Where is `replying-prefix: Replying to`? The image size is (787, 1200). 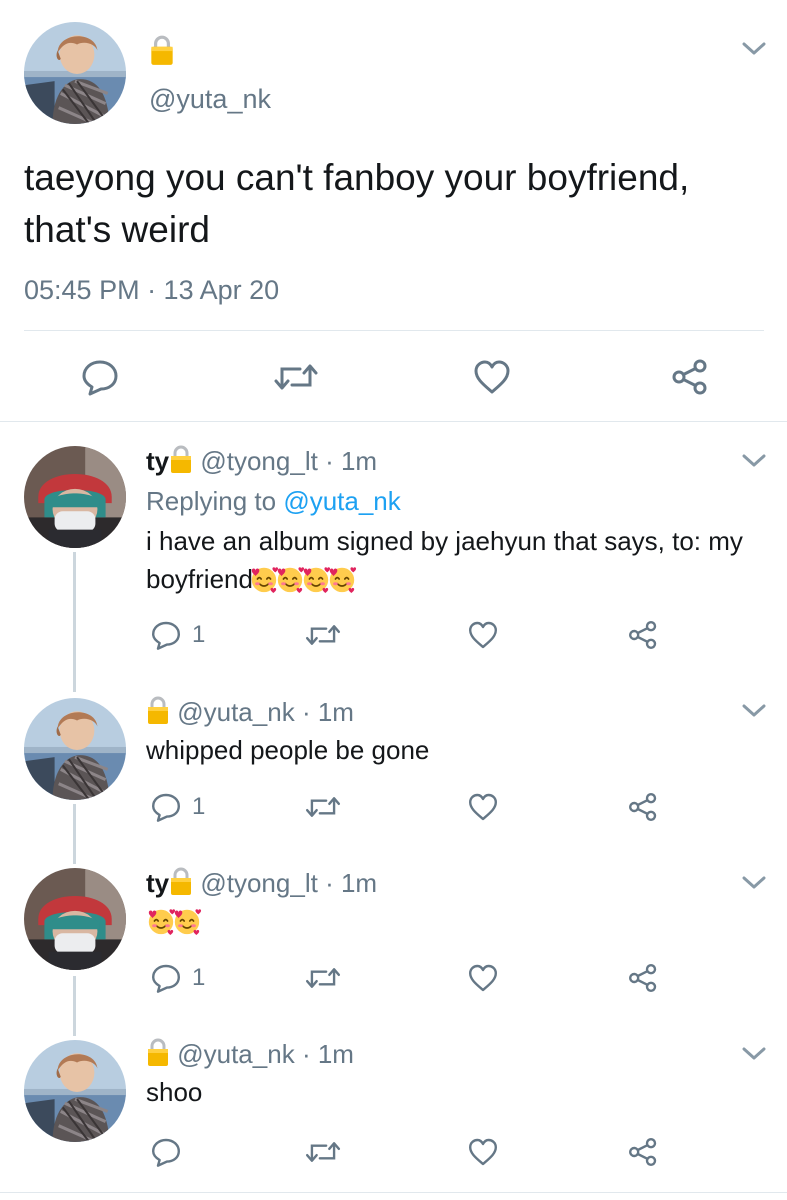 replying-prefix: Replying to is located at coordinates (215, 501).